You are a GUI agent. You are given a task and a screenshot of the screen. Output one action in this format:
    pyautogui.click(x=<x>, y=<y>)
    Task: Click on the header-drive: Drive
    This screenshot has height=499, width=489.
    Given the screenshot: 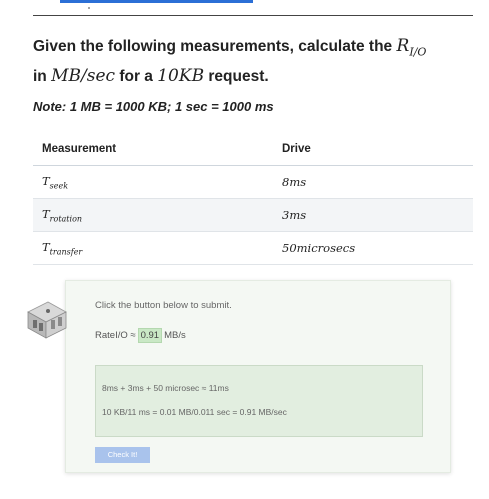 What is the action you would take?
    pyautogui.click(x=373, y=149)
    